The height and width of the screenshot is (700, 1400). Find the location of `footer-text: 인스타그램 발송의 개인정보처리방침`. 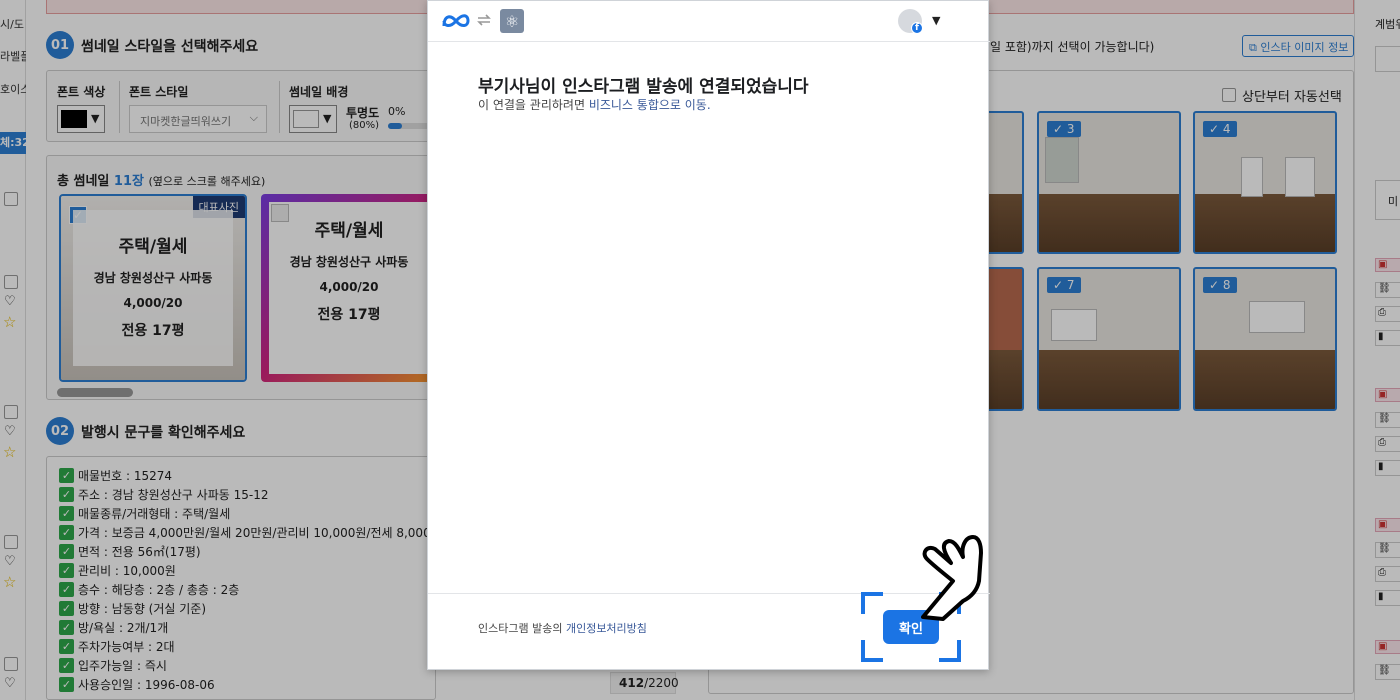

footer-text: 인스타그램 발송의 개인정보처리방침 is located at coordinates (562, 628).